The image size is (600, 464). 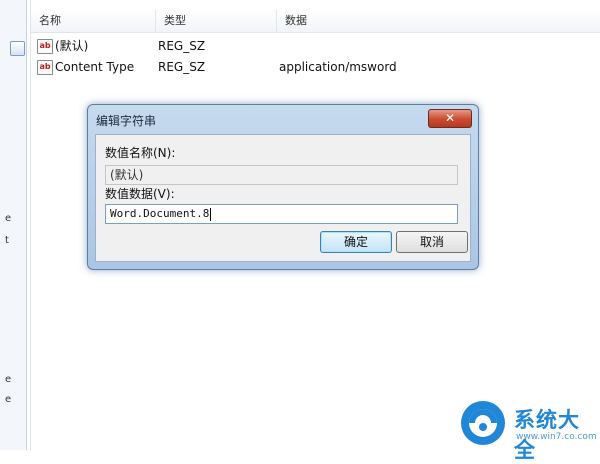 I want to click on tree-item-fragment: t, so click(x=7, y=240).